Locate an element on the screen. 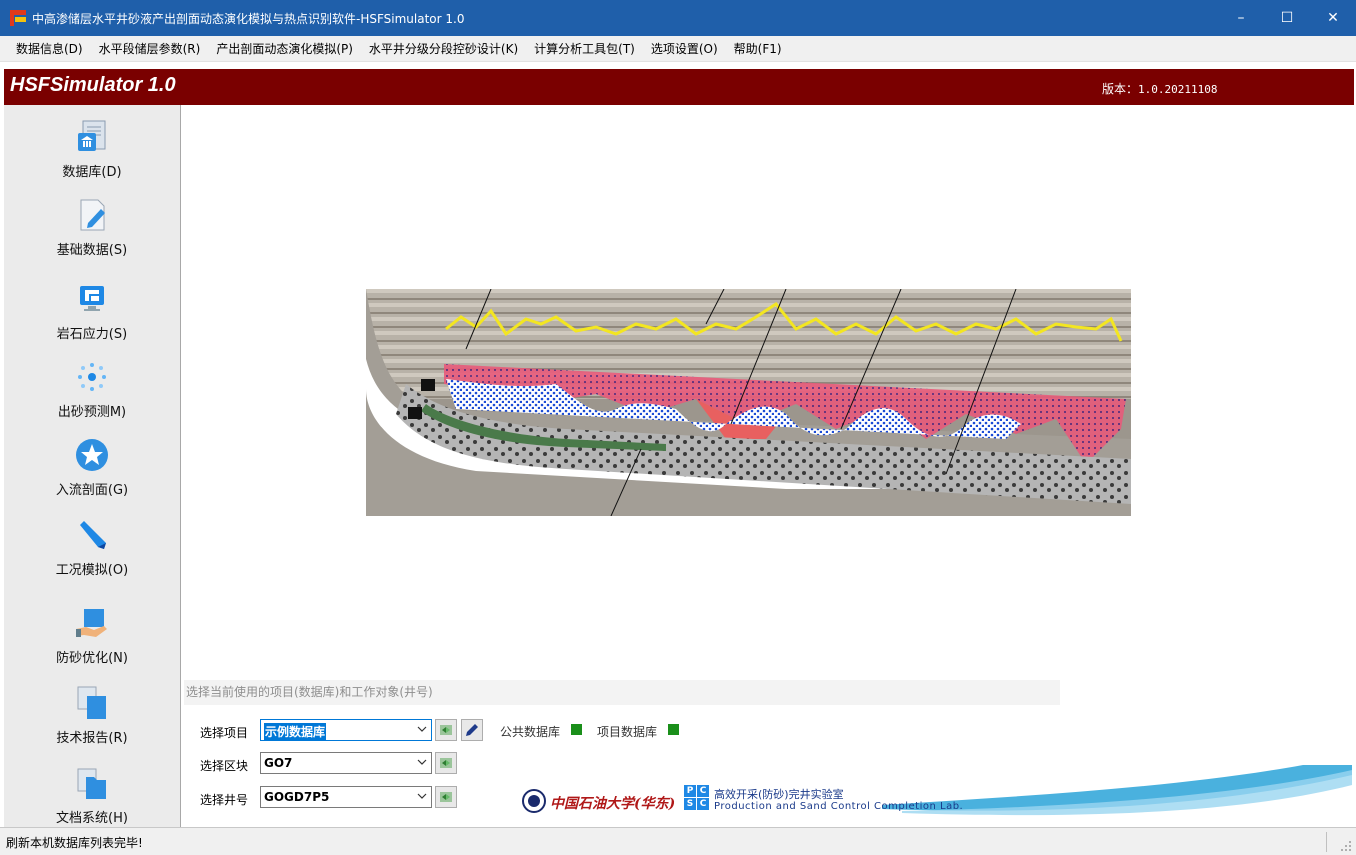 The image size is (1356, 855). menu-reservoir-params: 水平段储层参数(R) is located at coordinates (150, 49).